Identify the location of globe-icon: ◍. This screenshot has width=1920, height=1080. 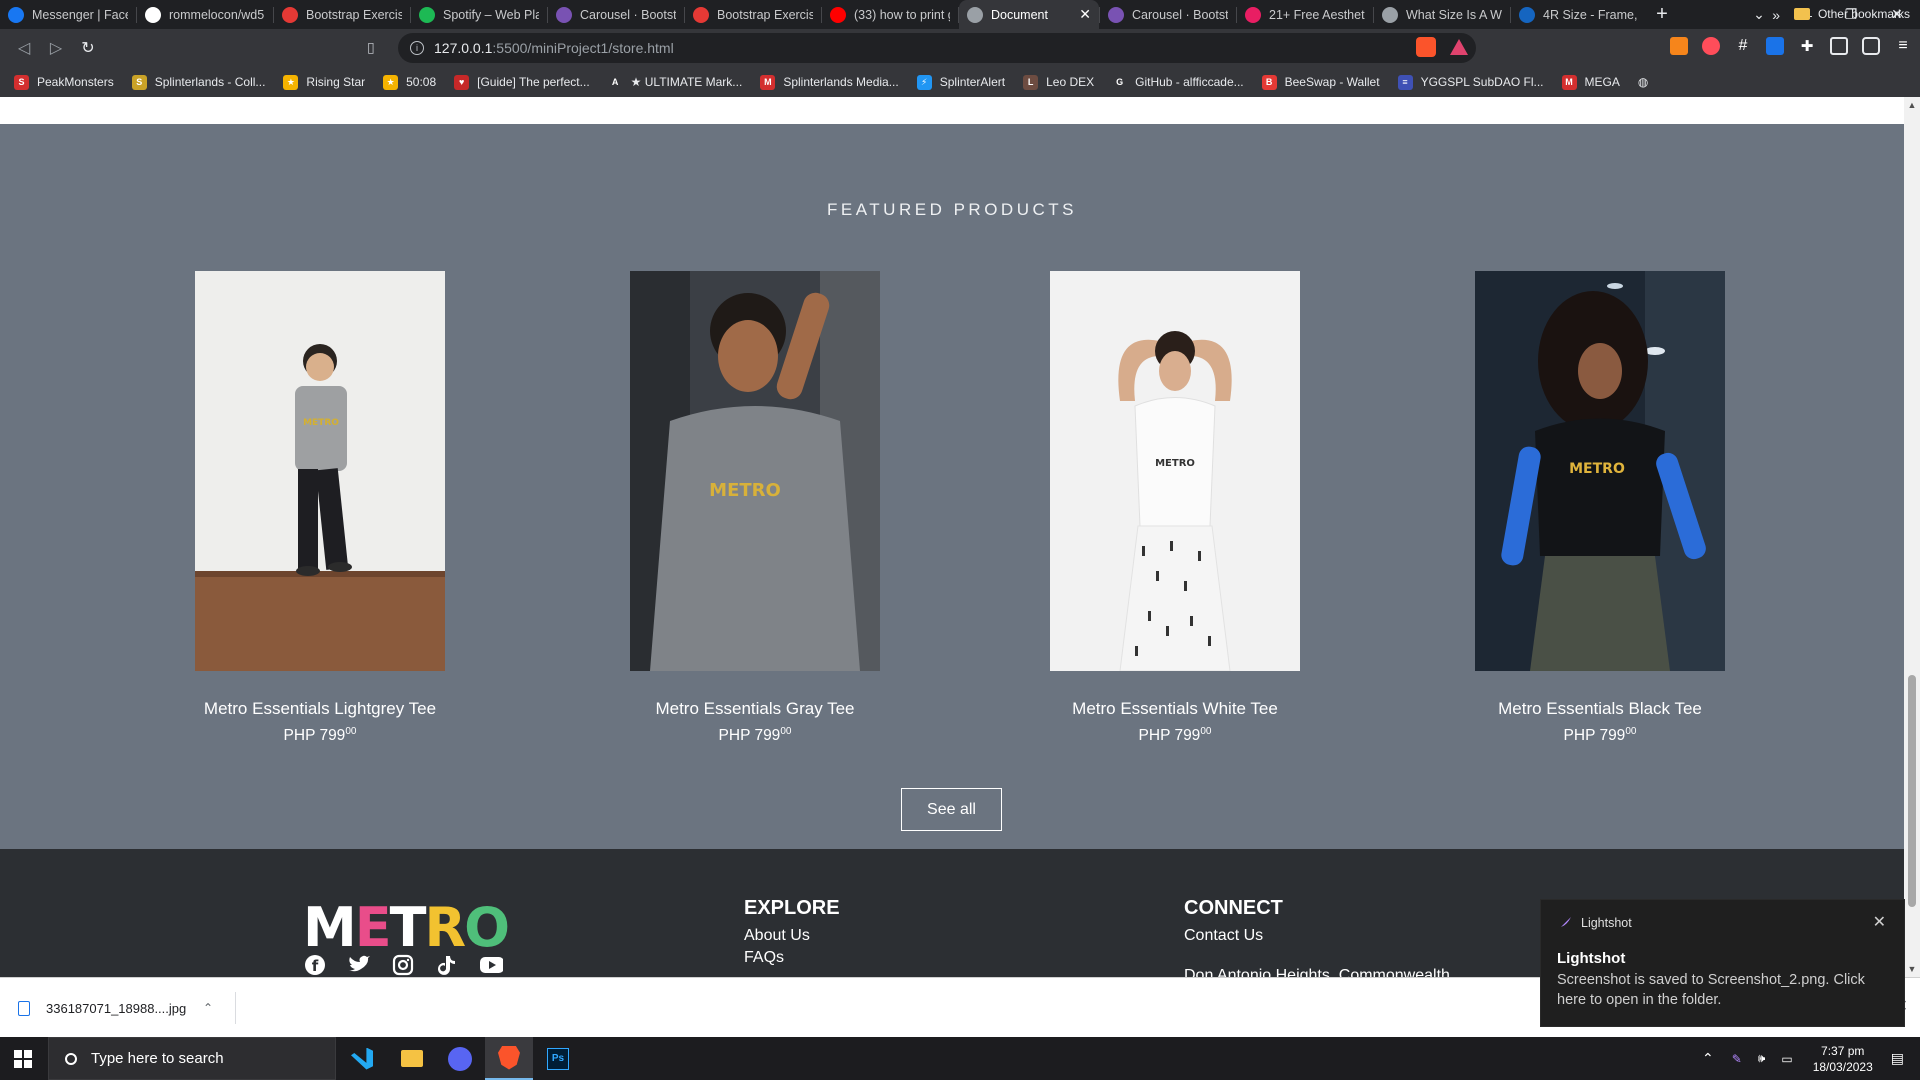
(1643, 82).